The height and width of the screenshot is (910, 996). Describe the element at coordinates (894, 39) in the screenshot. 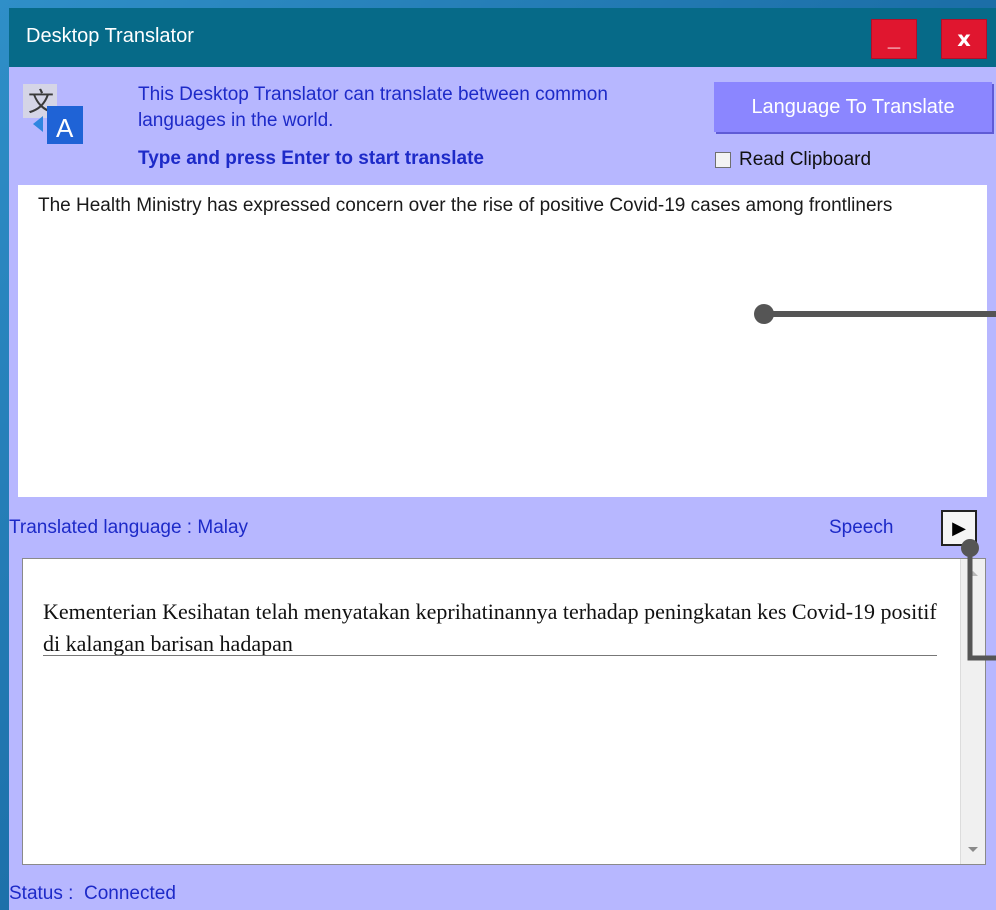

I see `minimize-button: _` at that location.